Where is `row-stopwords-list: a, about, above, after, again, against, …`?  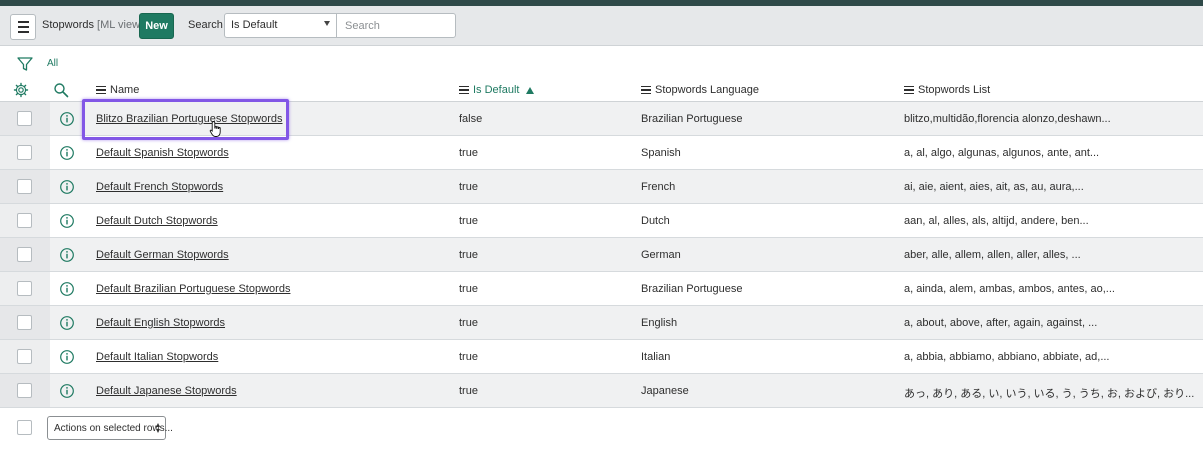
row-stopwords-list: a, about, above, after, again, against, … is located at coordinates (1001, 323).